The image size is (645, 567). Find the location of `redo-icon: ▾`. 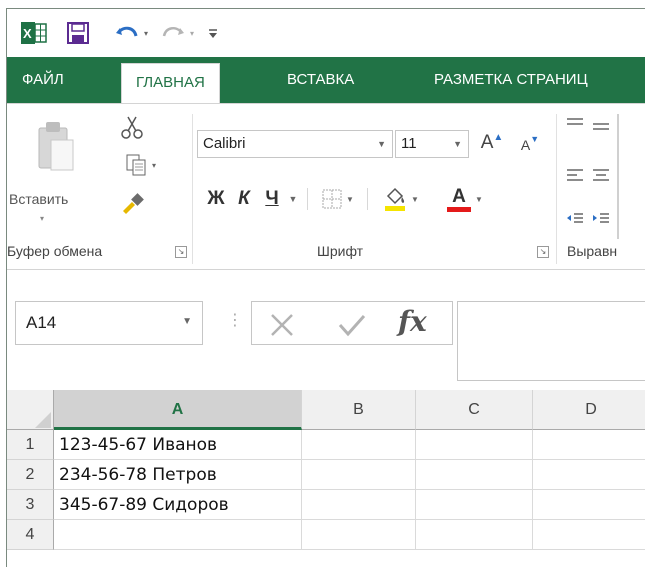

redo-icon: ▾ is located at coordinates (177, 33).